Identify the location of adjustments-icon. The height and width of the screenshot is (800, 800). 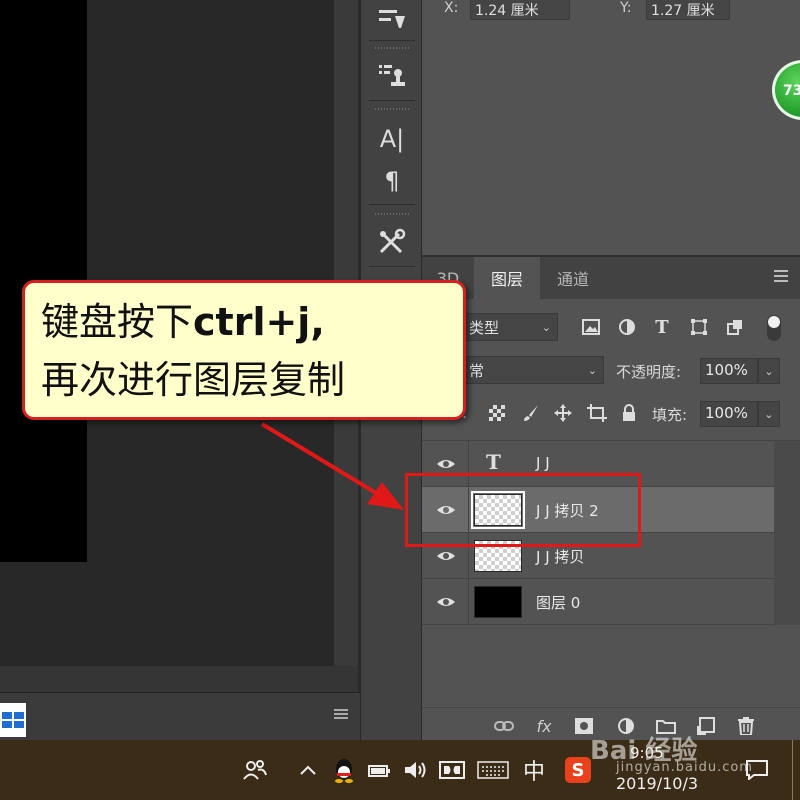
(392, 19).